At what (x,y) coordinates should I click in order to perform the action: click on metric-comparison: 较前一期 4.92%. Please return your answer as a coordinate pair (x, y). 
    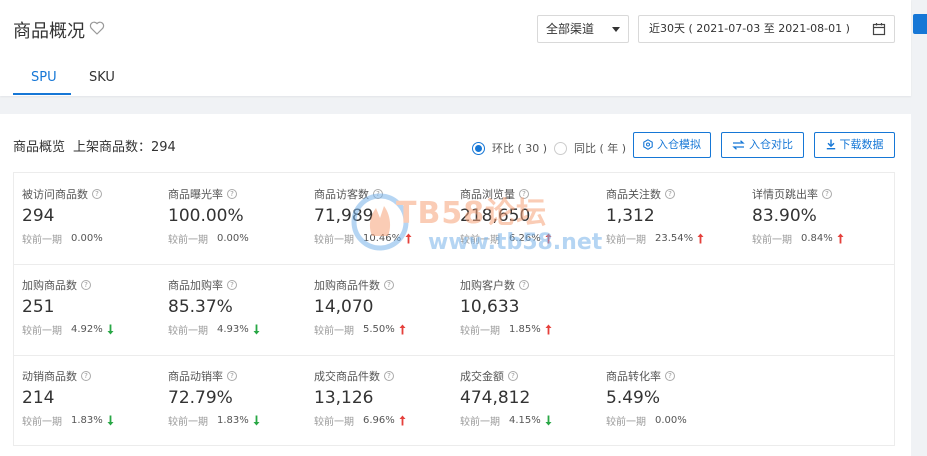
    Looking at the image, I should click on (94, 329).